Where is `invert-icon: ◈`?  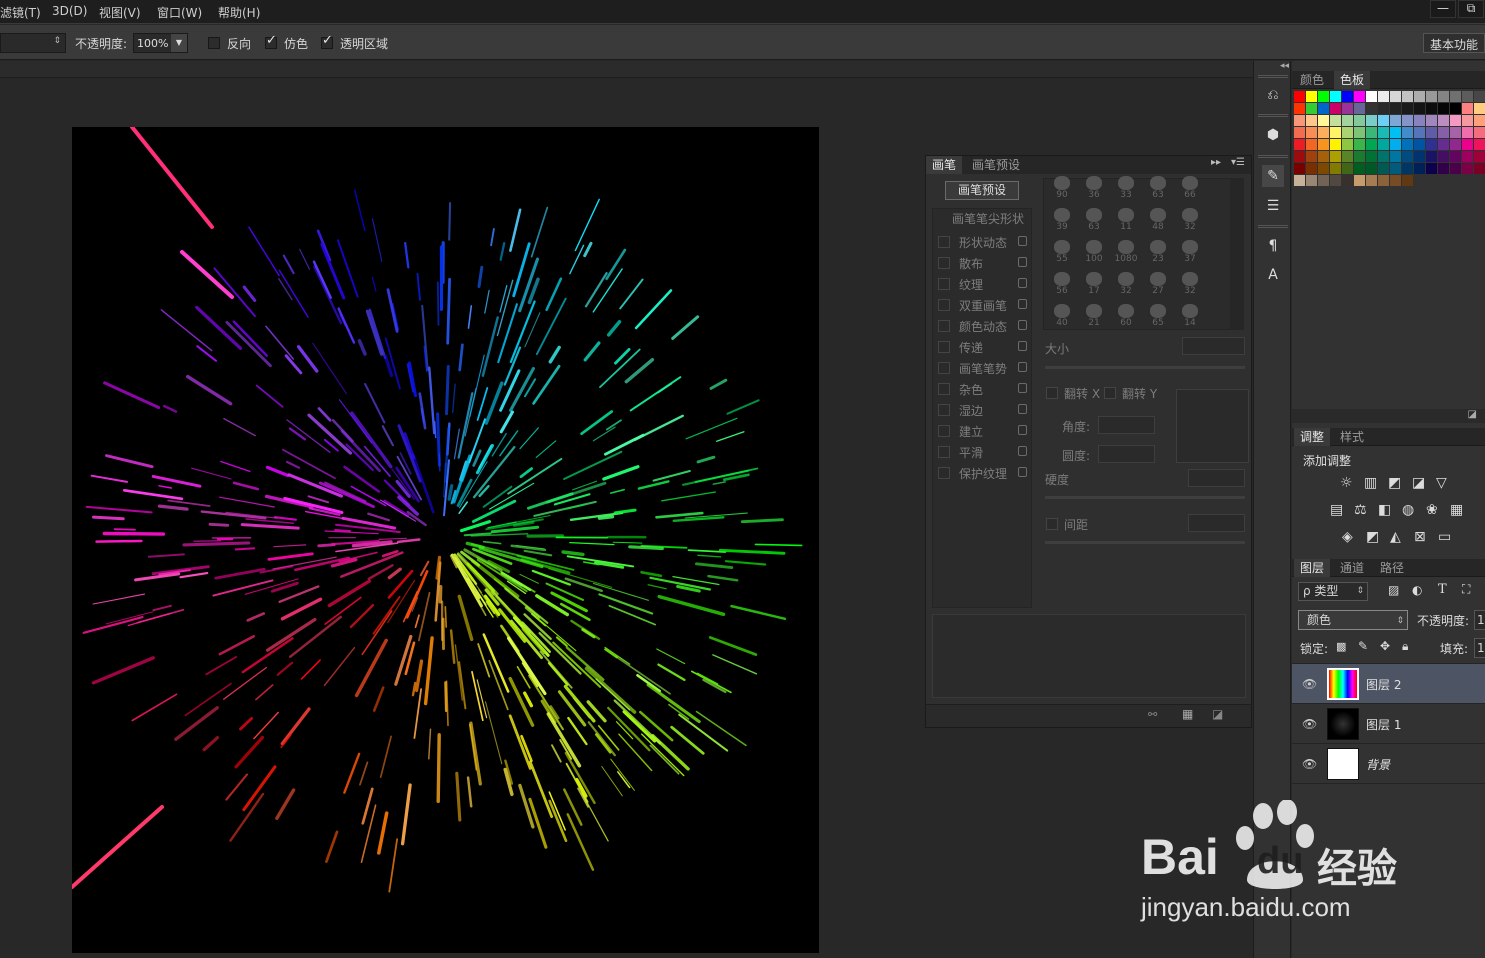 invert-icon: ◈ is located at coordinates (1347, 537).